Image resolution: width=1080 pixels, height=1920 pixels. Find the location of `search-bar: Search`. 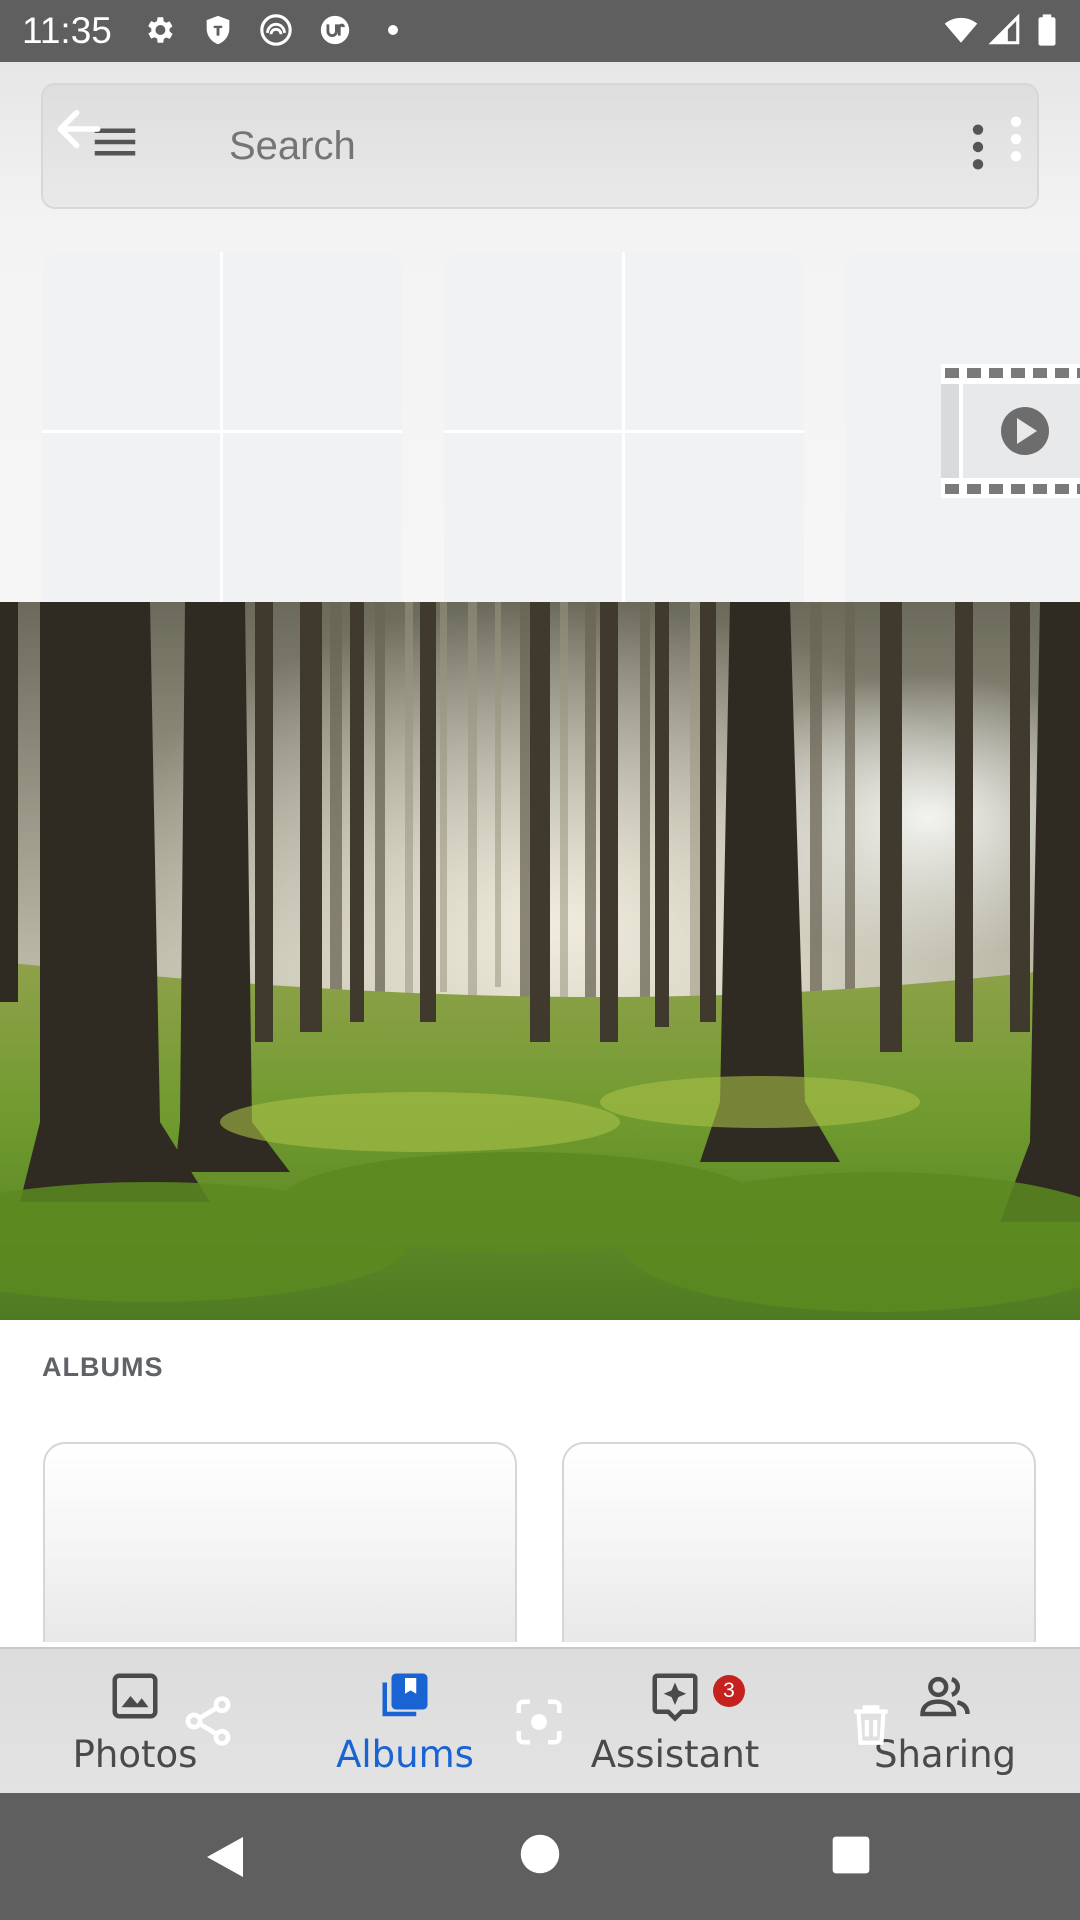

search-bar: Search is located at coordinates (540, 146).